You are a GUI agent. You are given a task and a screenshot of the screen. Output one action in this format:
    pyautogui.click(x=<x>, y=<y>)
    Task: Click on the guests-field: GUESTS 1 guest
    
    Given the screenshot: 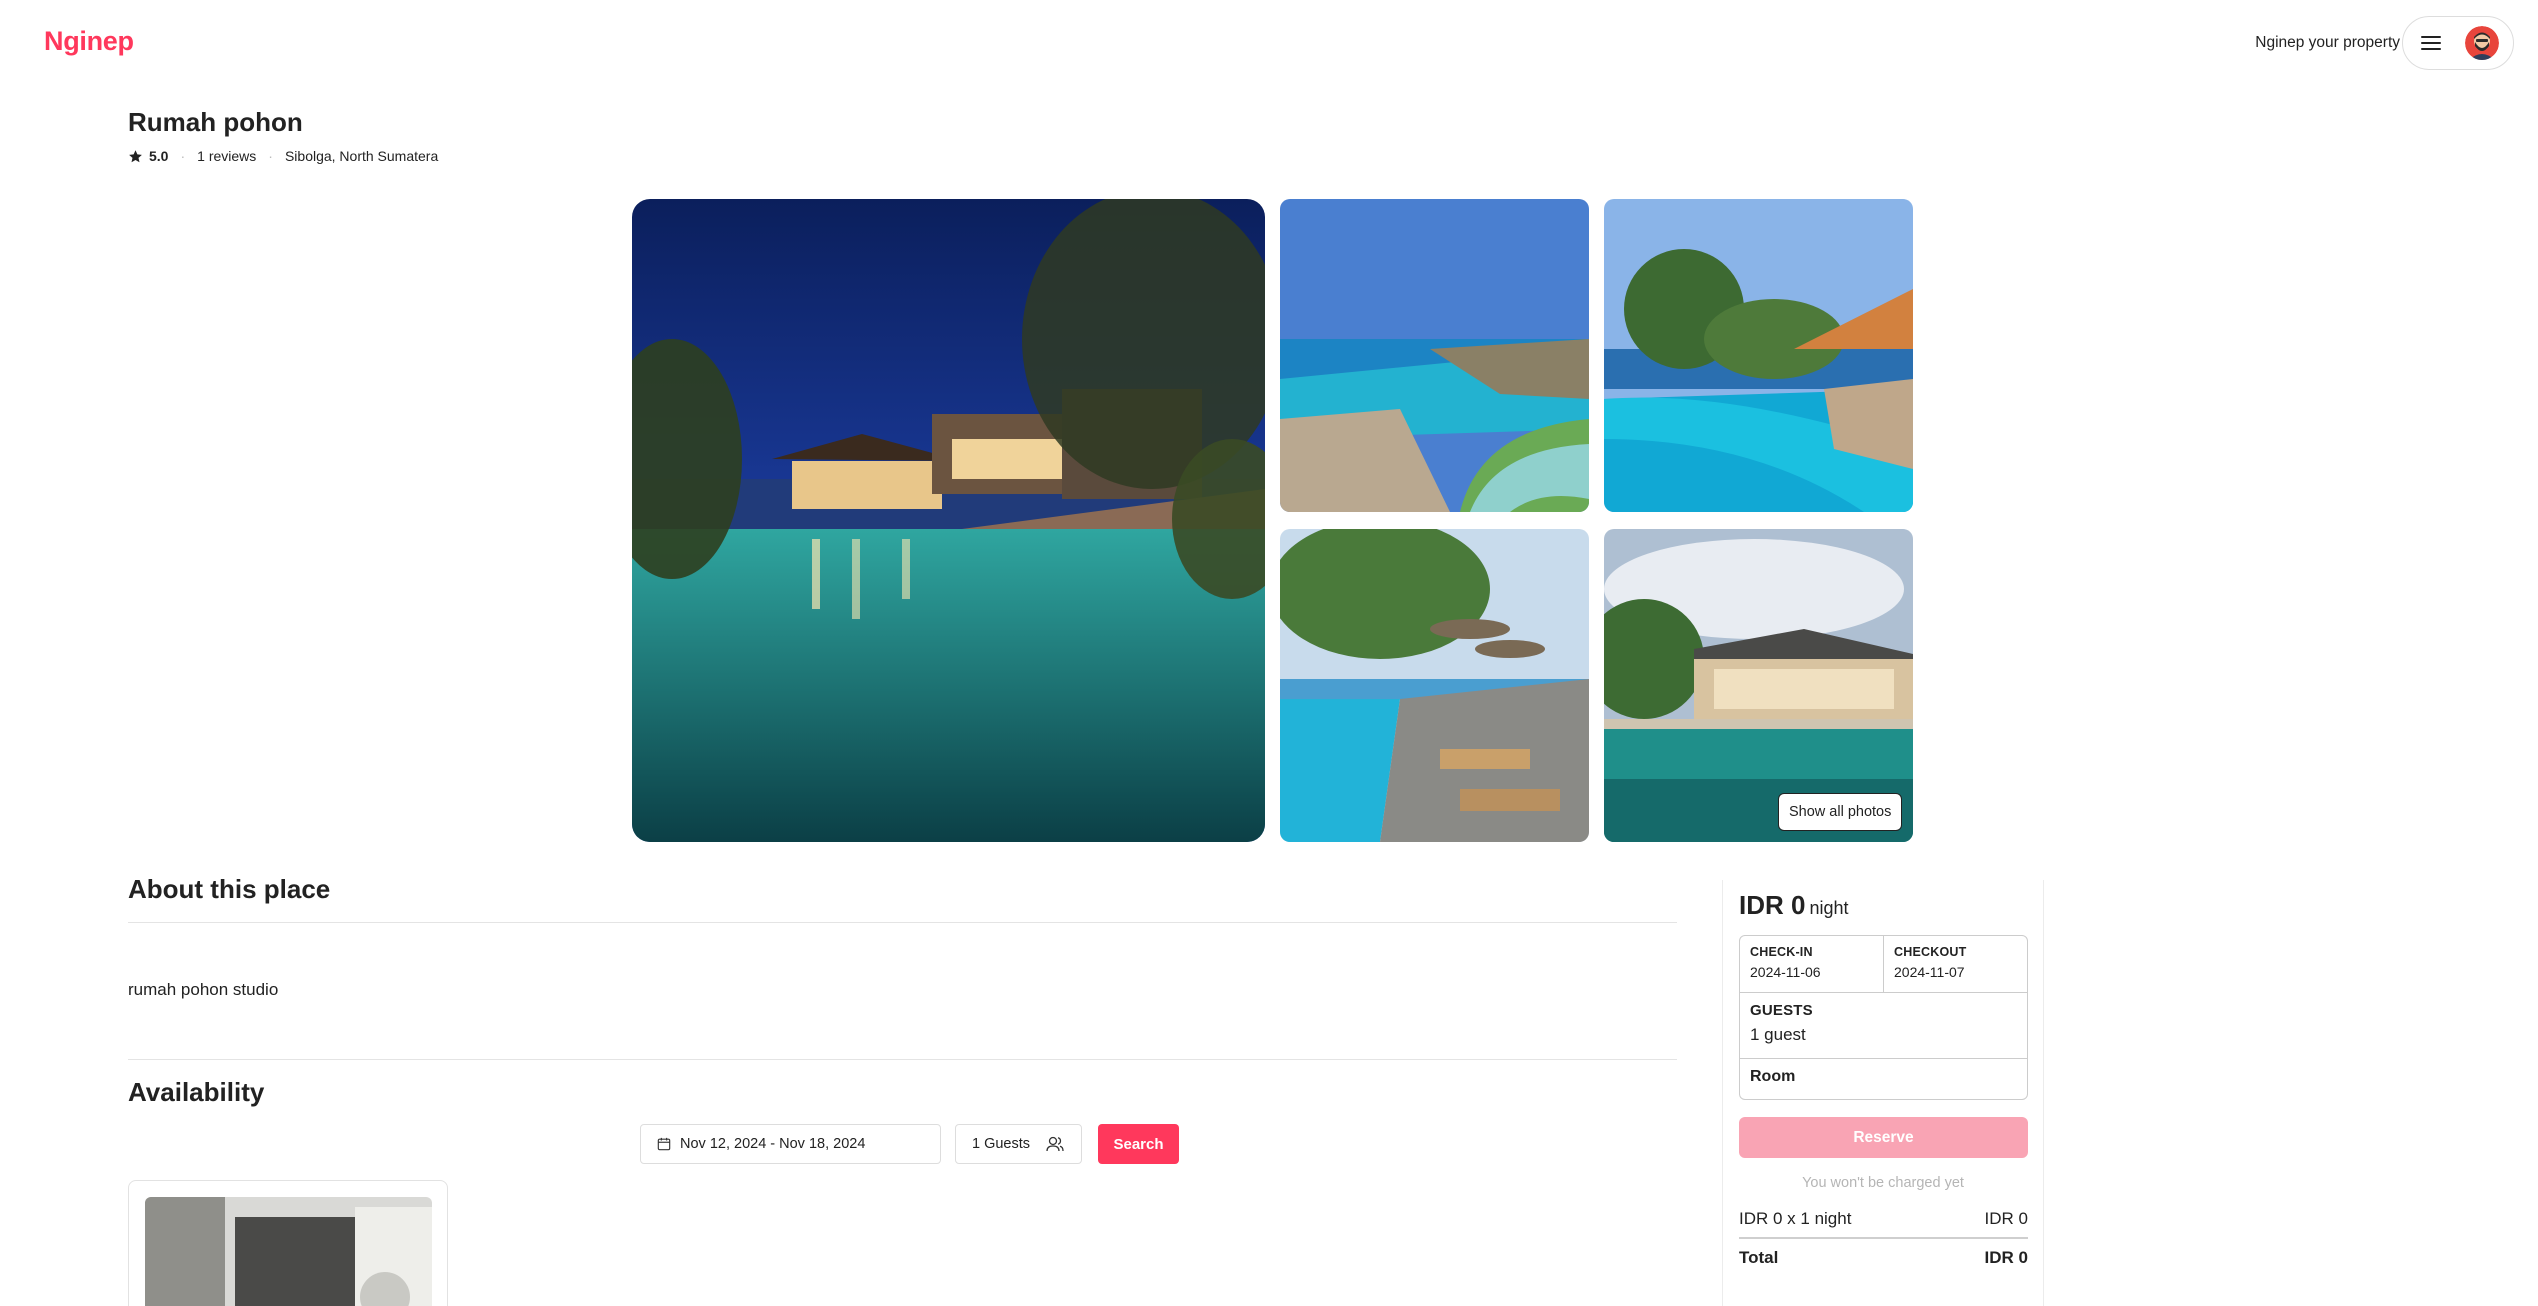 What is the action you would take?
    pyautogui.click(x=1883, y=1026)
    